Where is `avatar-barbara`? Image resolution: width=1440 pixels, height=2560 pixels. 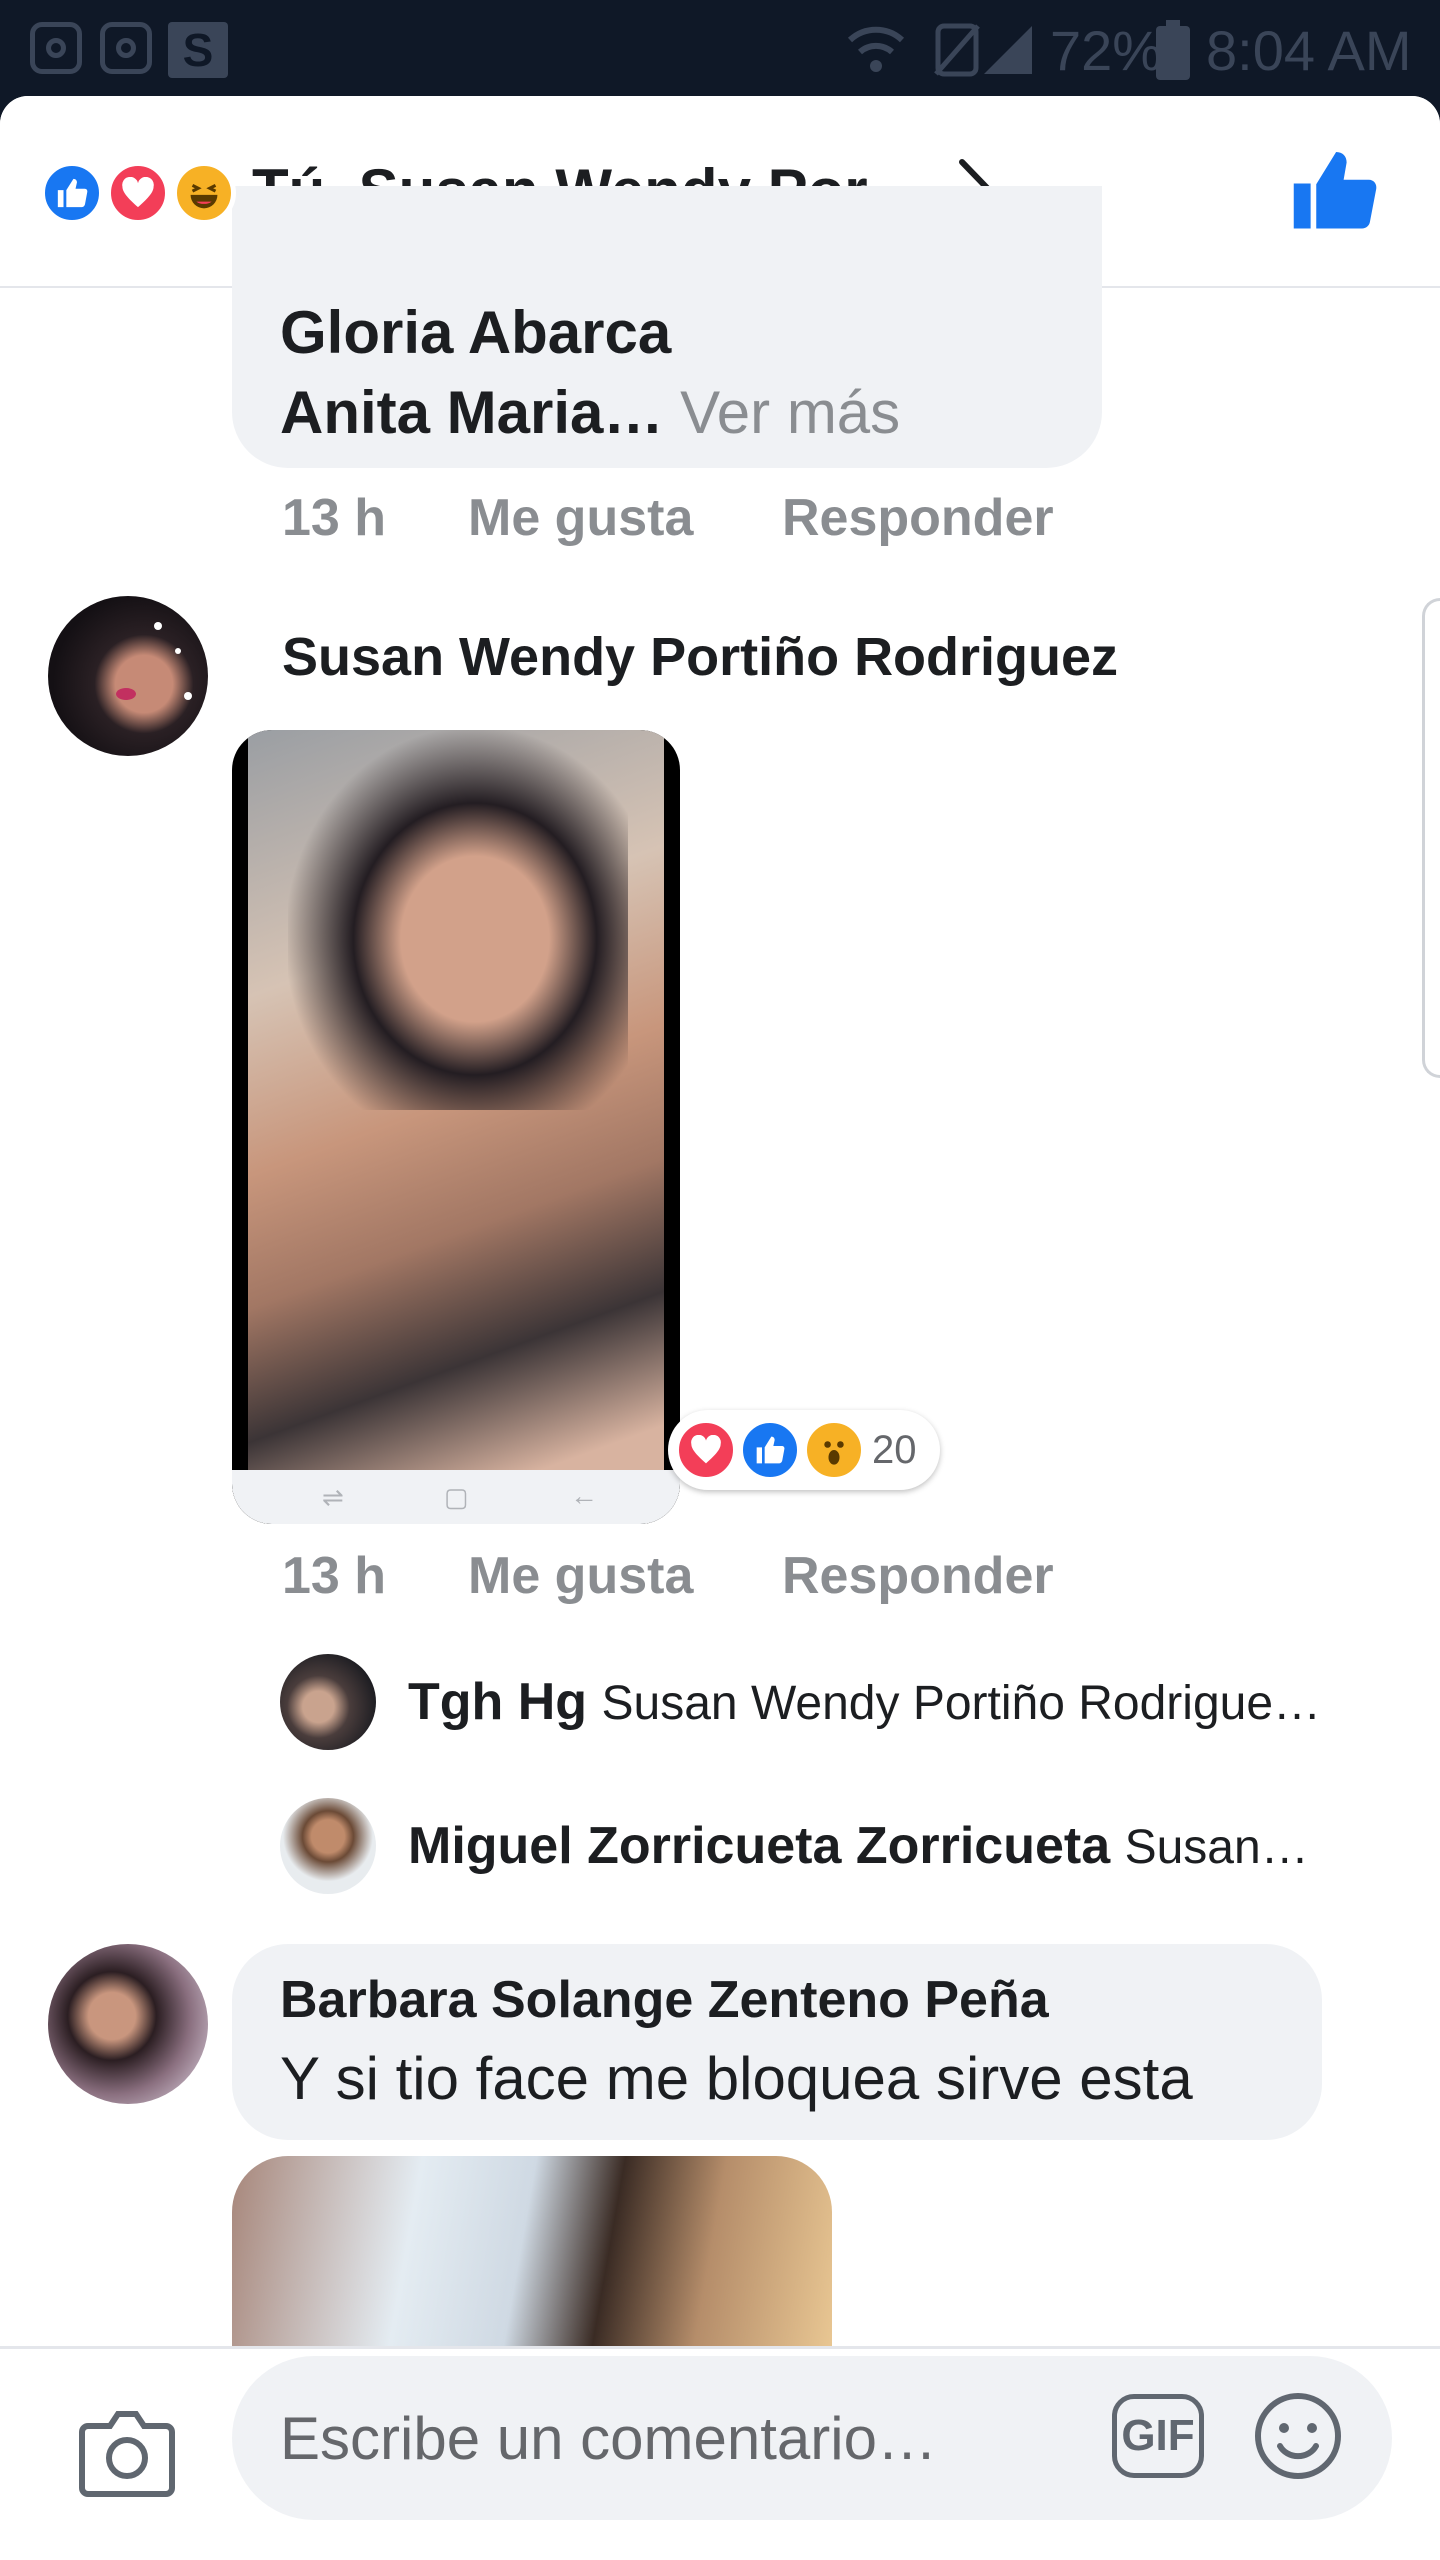
avatar-barbara is located at coordinates (128, 2024).